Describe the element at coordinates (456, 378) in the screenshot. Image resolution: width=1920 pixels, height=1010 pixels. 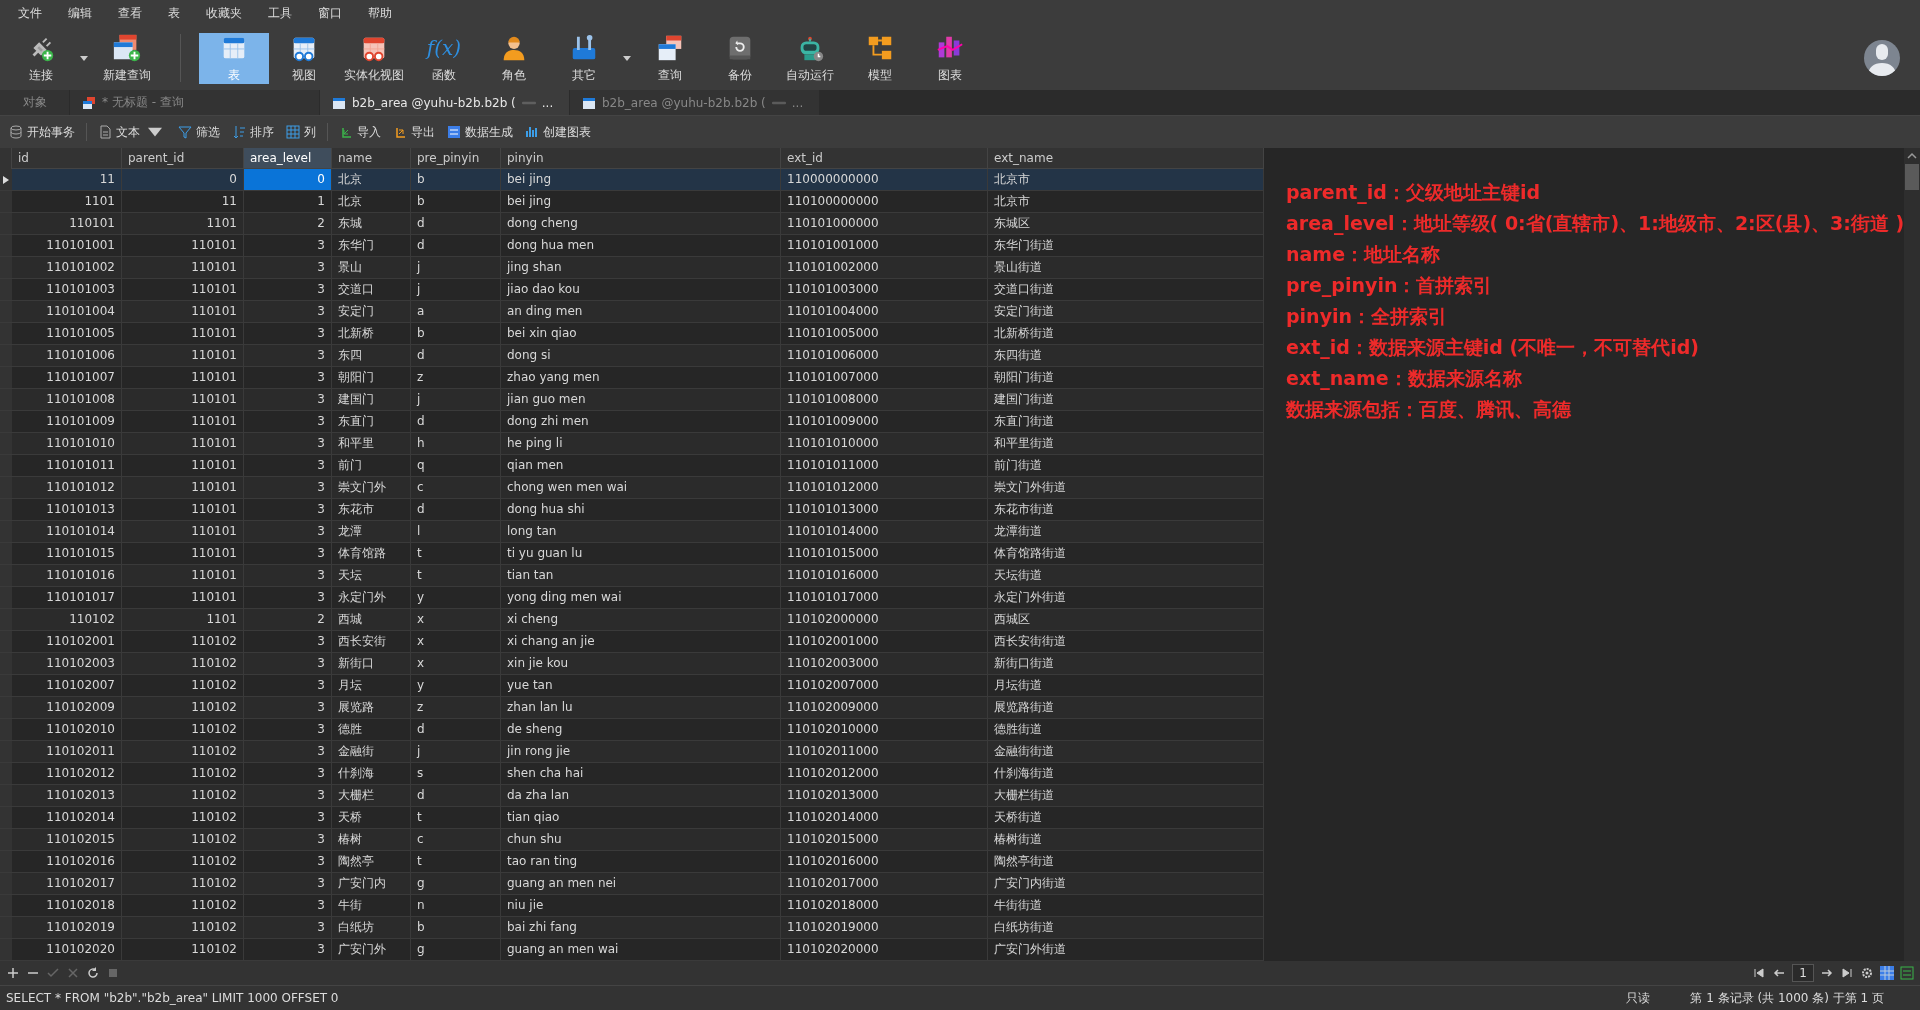
I see `table-cell: z` at that location.